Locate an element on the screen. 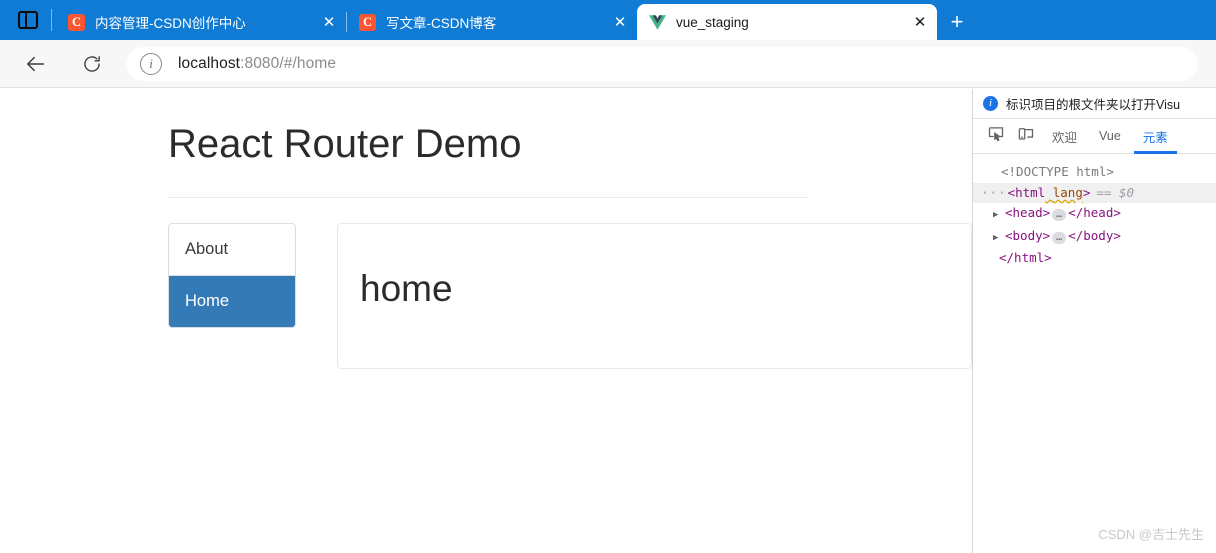  reload-icon is located at coordinates (92, 64).